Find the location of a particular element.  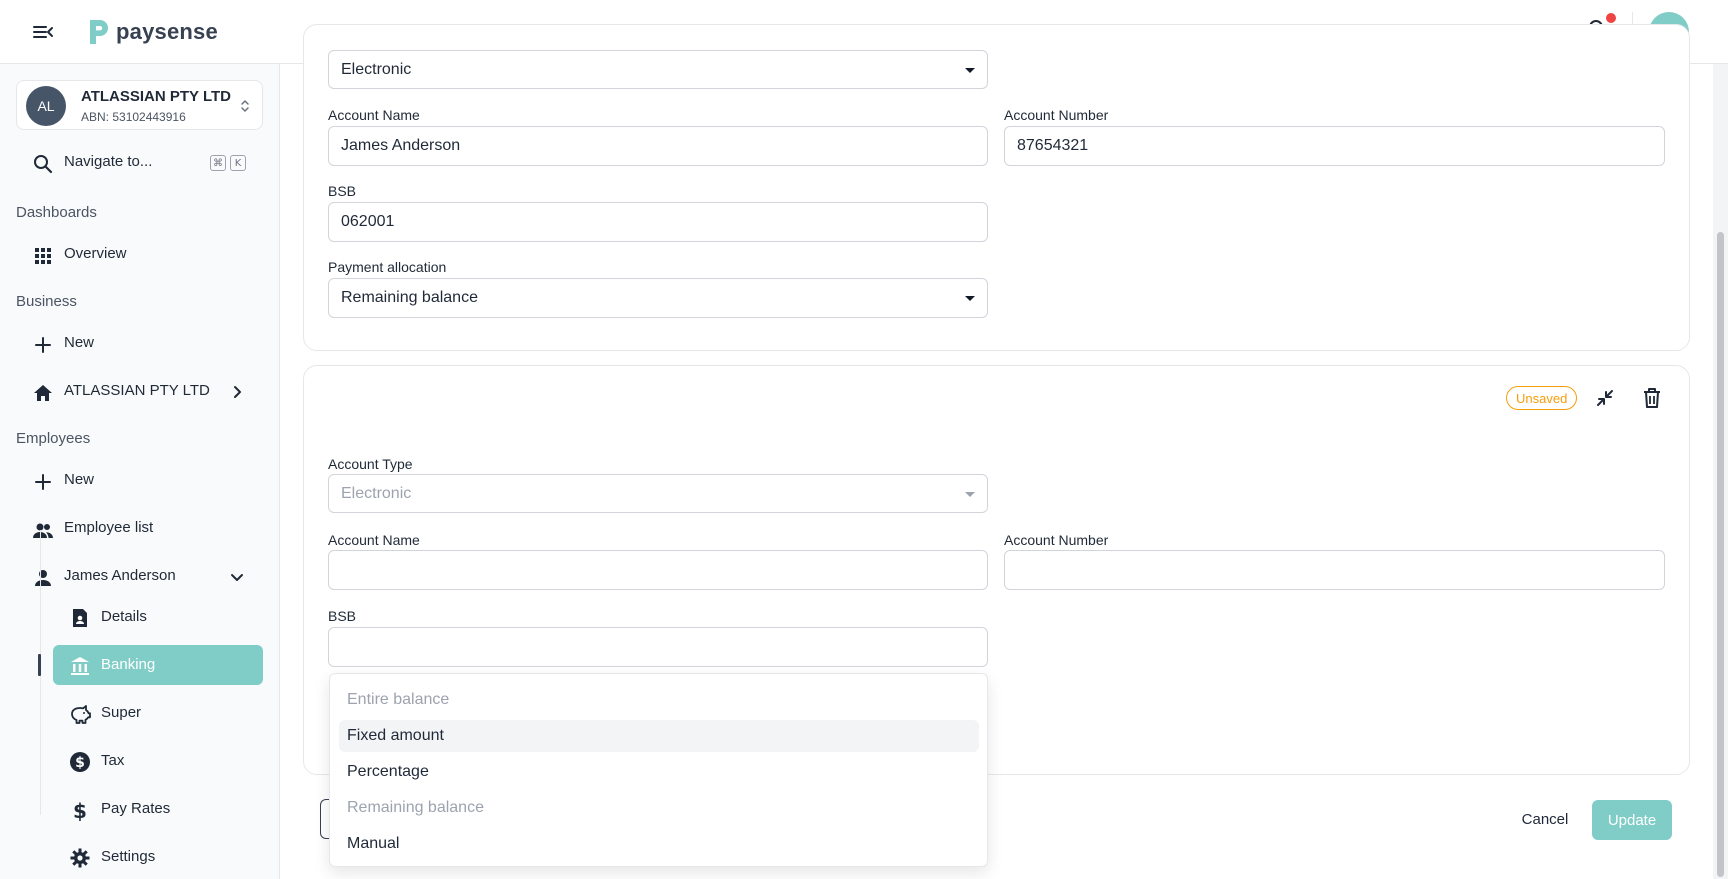

chevron-down-icon is located at coordinates (237, 577).